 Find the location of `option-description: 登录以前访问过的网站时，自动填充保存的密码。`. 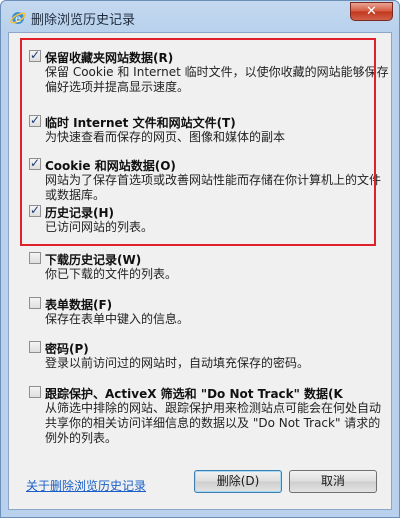

option-description: 登录以前访问过的网站时，自动填充保存的密码。 is located at coordinates (177, 363).